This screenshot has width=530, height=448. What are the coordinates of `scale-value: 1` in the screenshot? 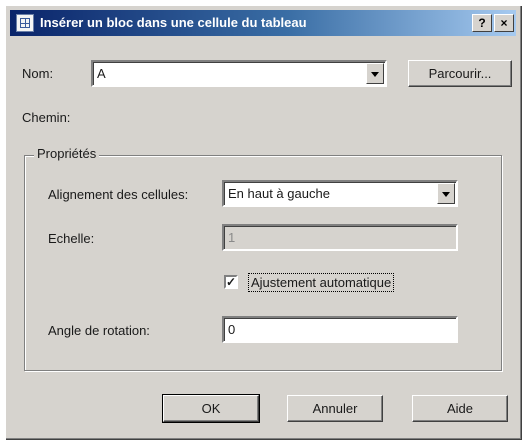 It's located at (232, 237).